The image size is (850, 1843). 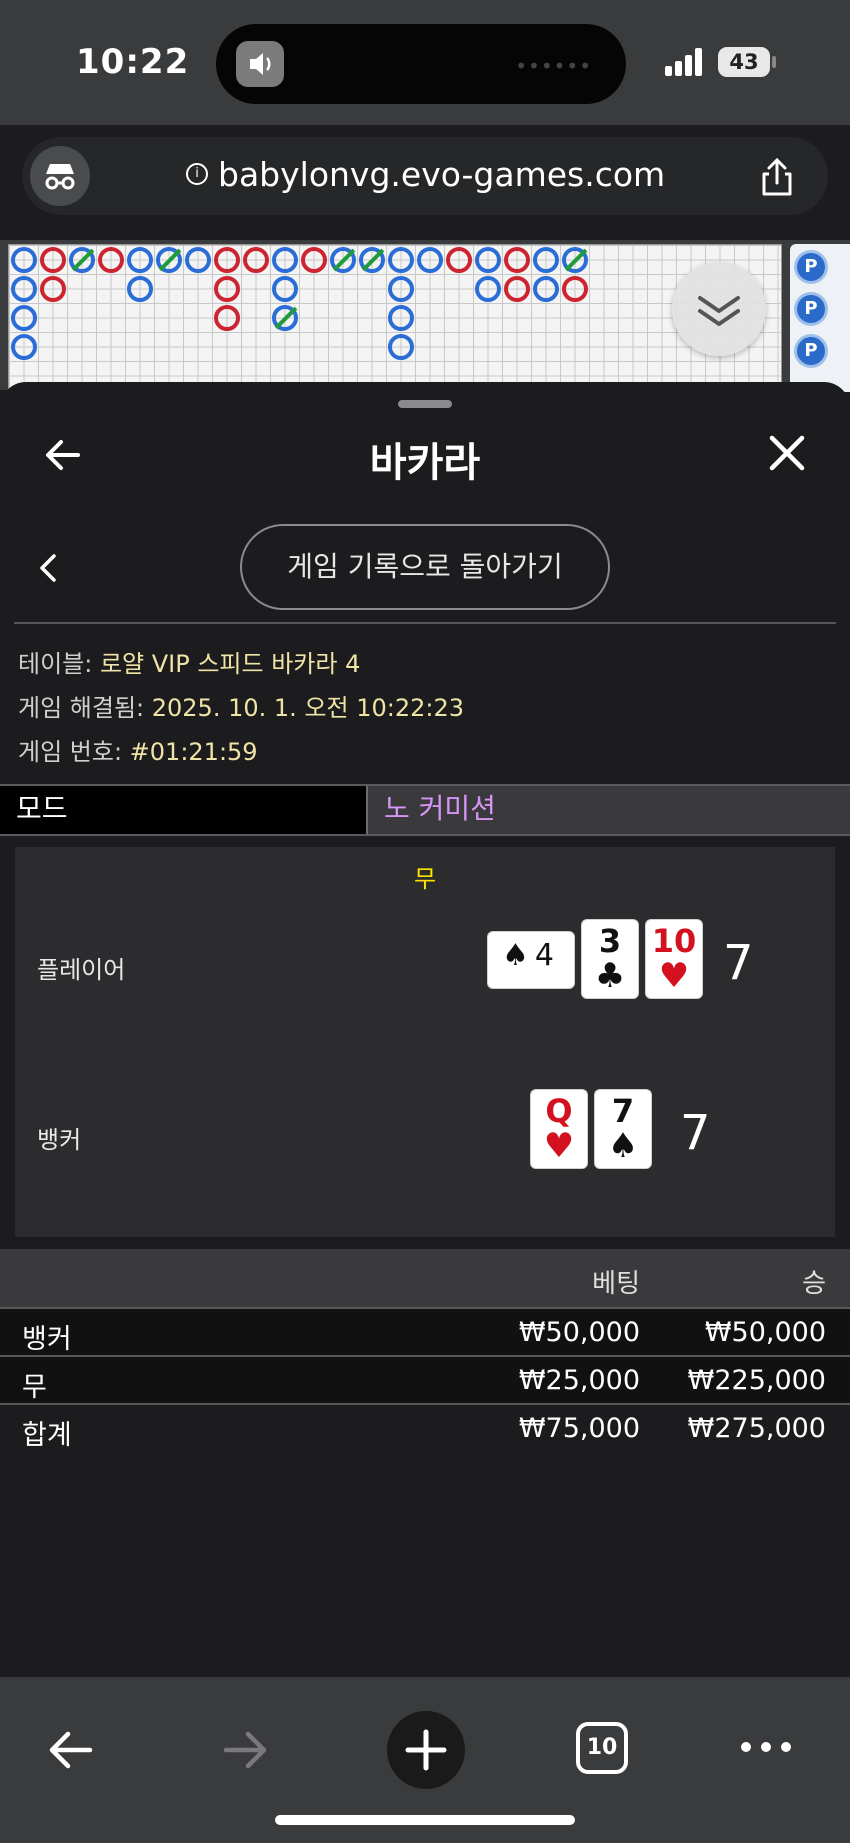 What do you see at coordinates (81, 970) in the screenshot?
I see `player-label: 플레이어` at bounding box center [81, 970].